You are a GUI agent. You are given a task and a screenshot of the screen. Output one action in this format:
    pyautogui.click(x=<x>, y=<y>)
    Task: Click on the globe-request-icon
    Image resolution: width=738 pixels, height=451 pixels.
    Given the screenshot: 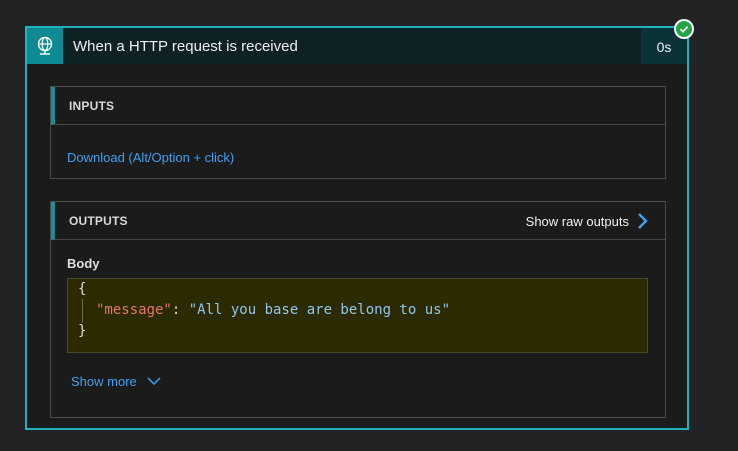 What is the action you would take?
    pyautogui.click(x=45, y=46)
    